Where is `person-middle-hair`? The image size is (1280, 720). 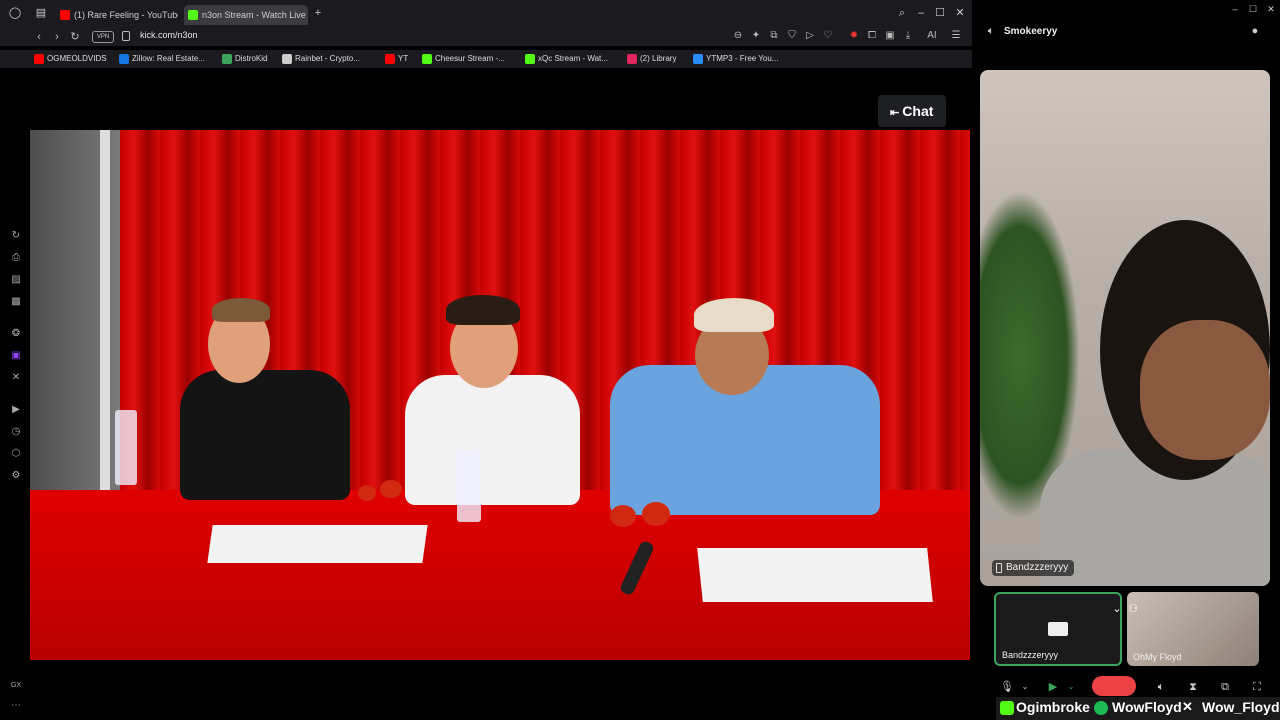 person-middle-hair is located at coordinates (483, 310).